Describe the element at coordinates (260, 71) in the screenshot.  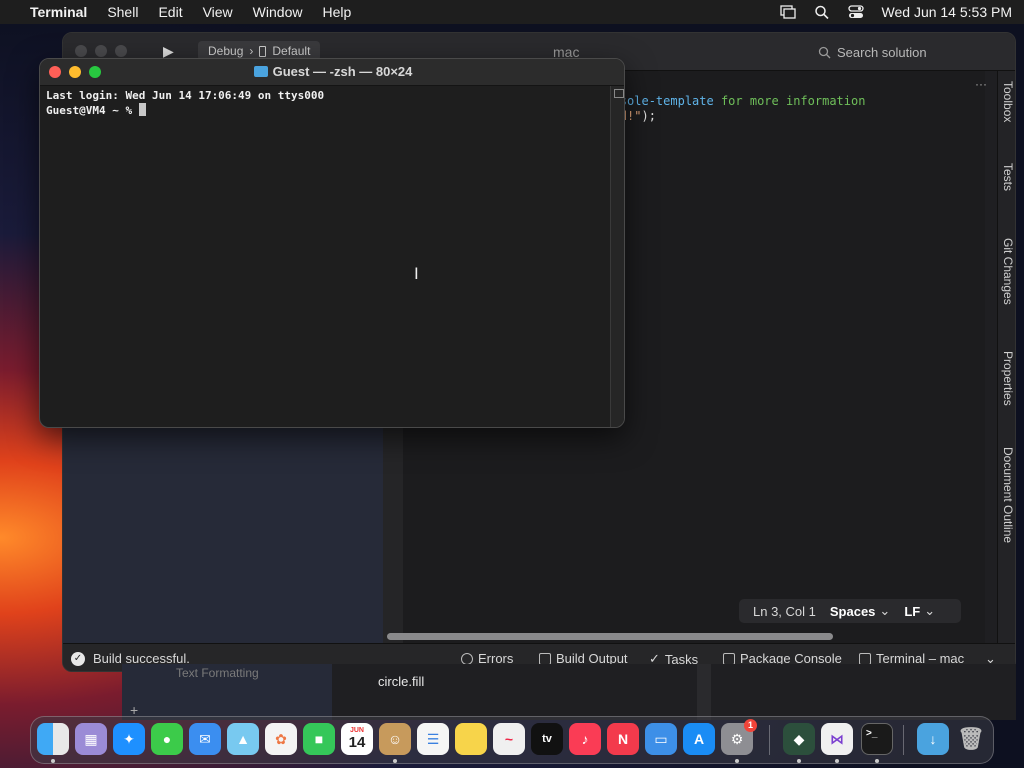
I see `folder-icon` at that location.